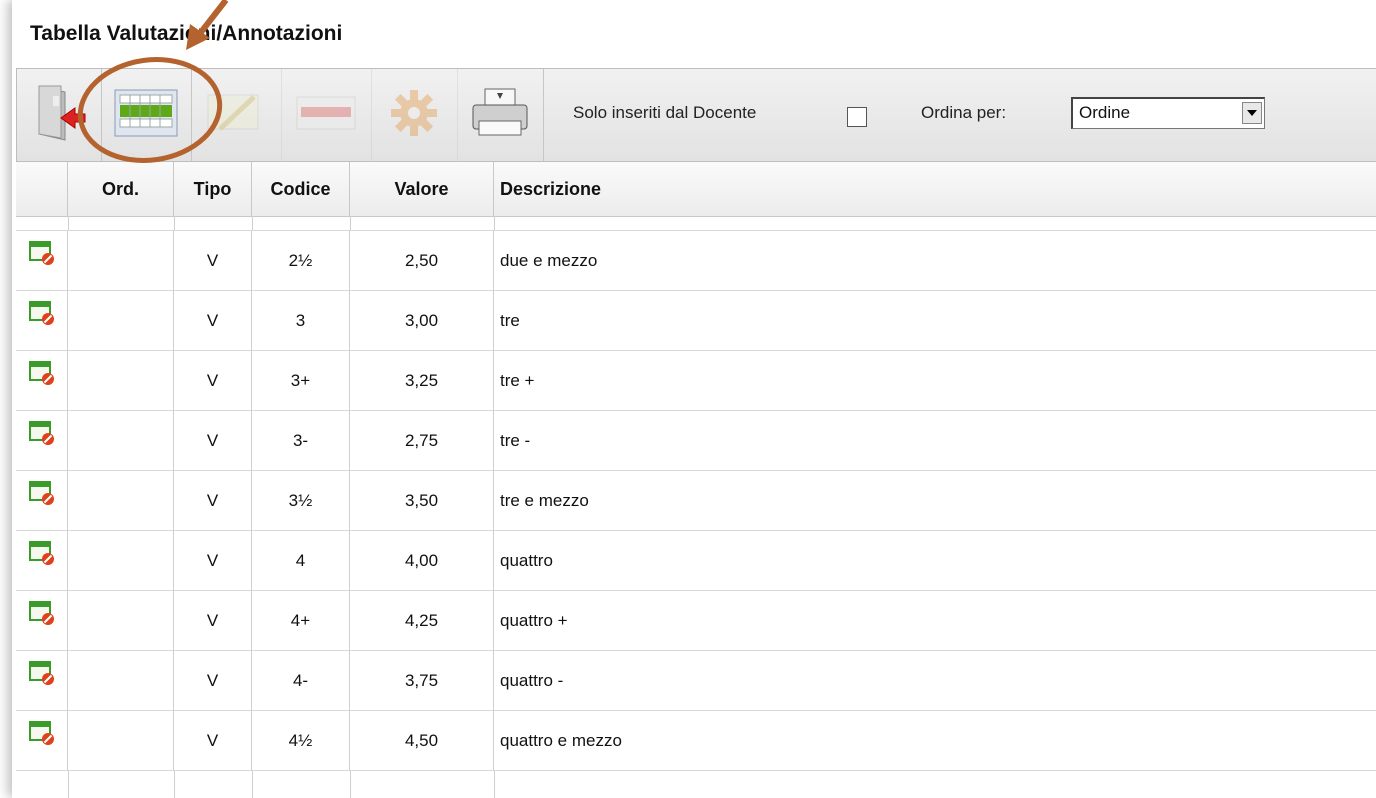 The image size is (1376, 798). What do you see at coordinates (121, 189) in the screenshot?
I see `column-header-ord: Ord.` at bounding box center [121, 189].